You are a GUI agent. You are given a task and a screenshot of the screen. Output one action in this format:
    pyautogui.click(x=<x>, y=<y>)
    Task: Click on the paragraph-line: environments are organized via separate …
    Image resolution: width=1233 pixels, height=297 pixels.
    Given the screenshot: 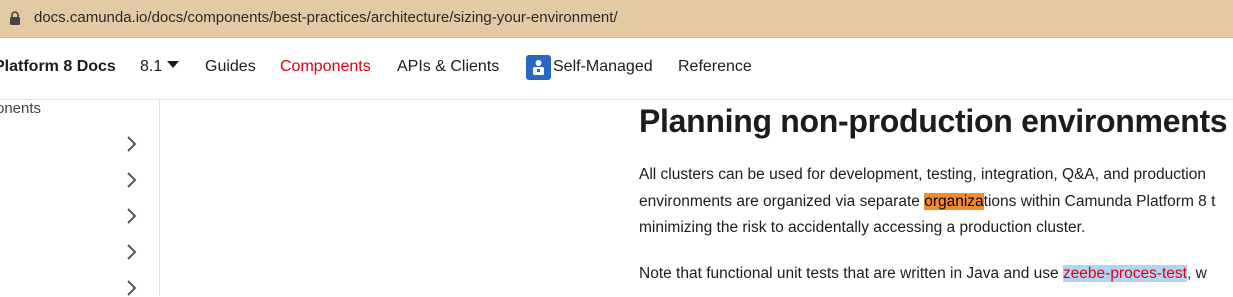 What is the action you would take?
    pyautogui.click(x=927, y=201)
    